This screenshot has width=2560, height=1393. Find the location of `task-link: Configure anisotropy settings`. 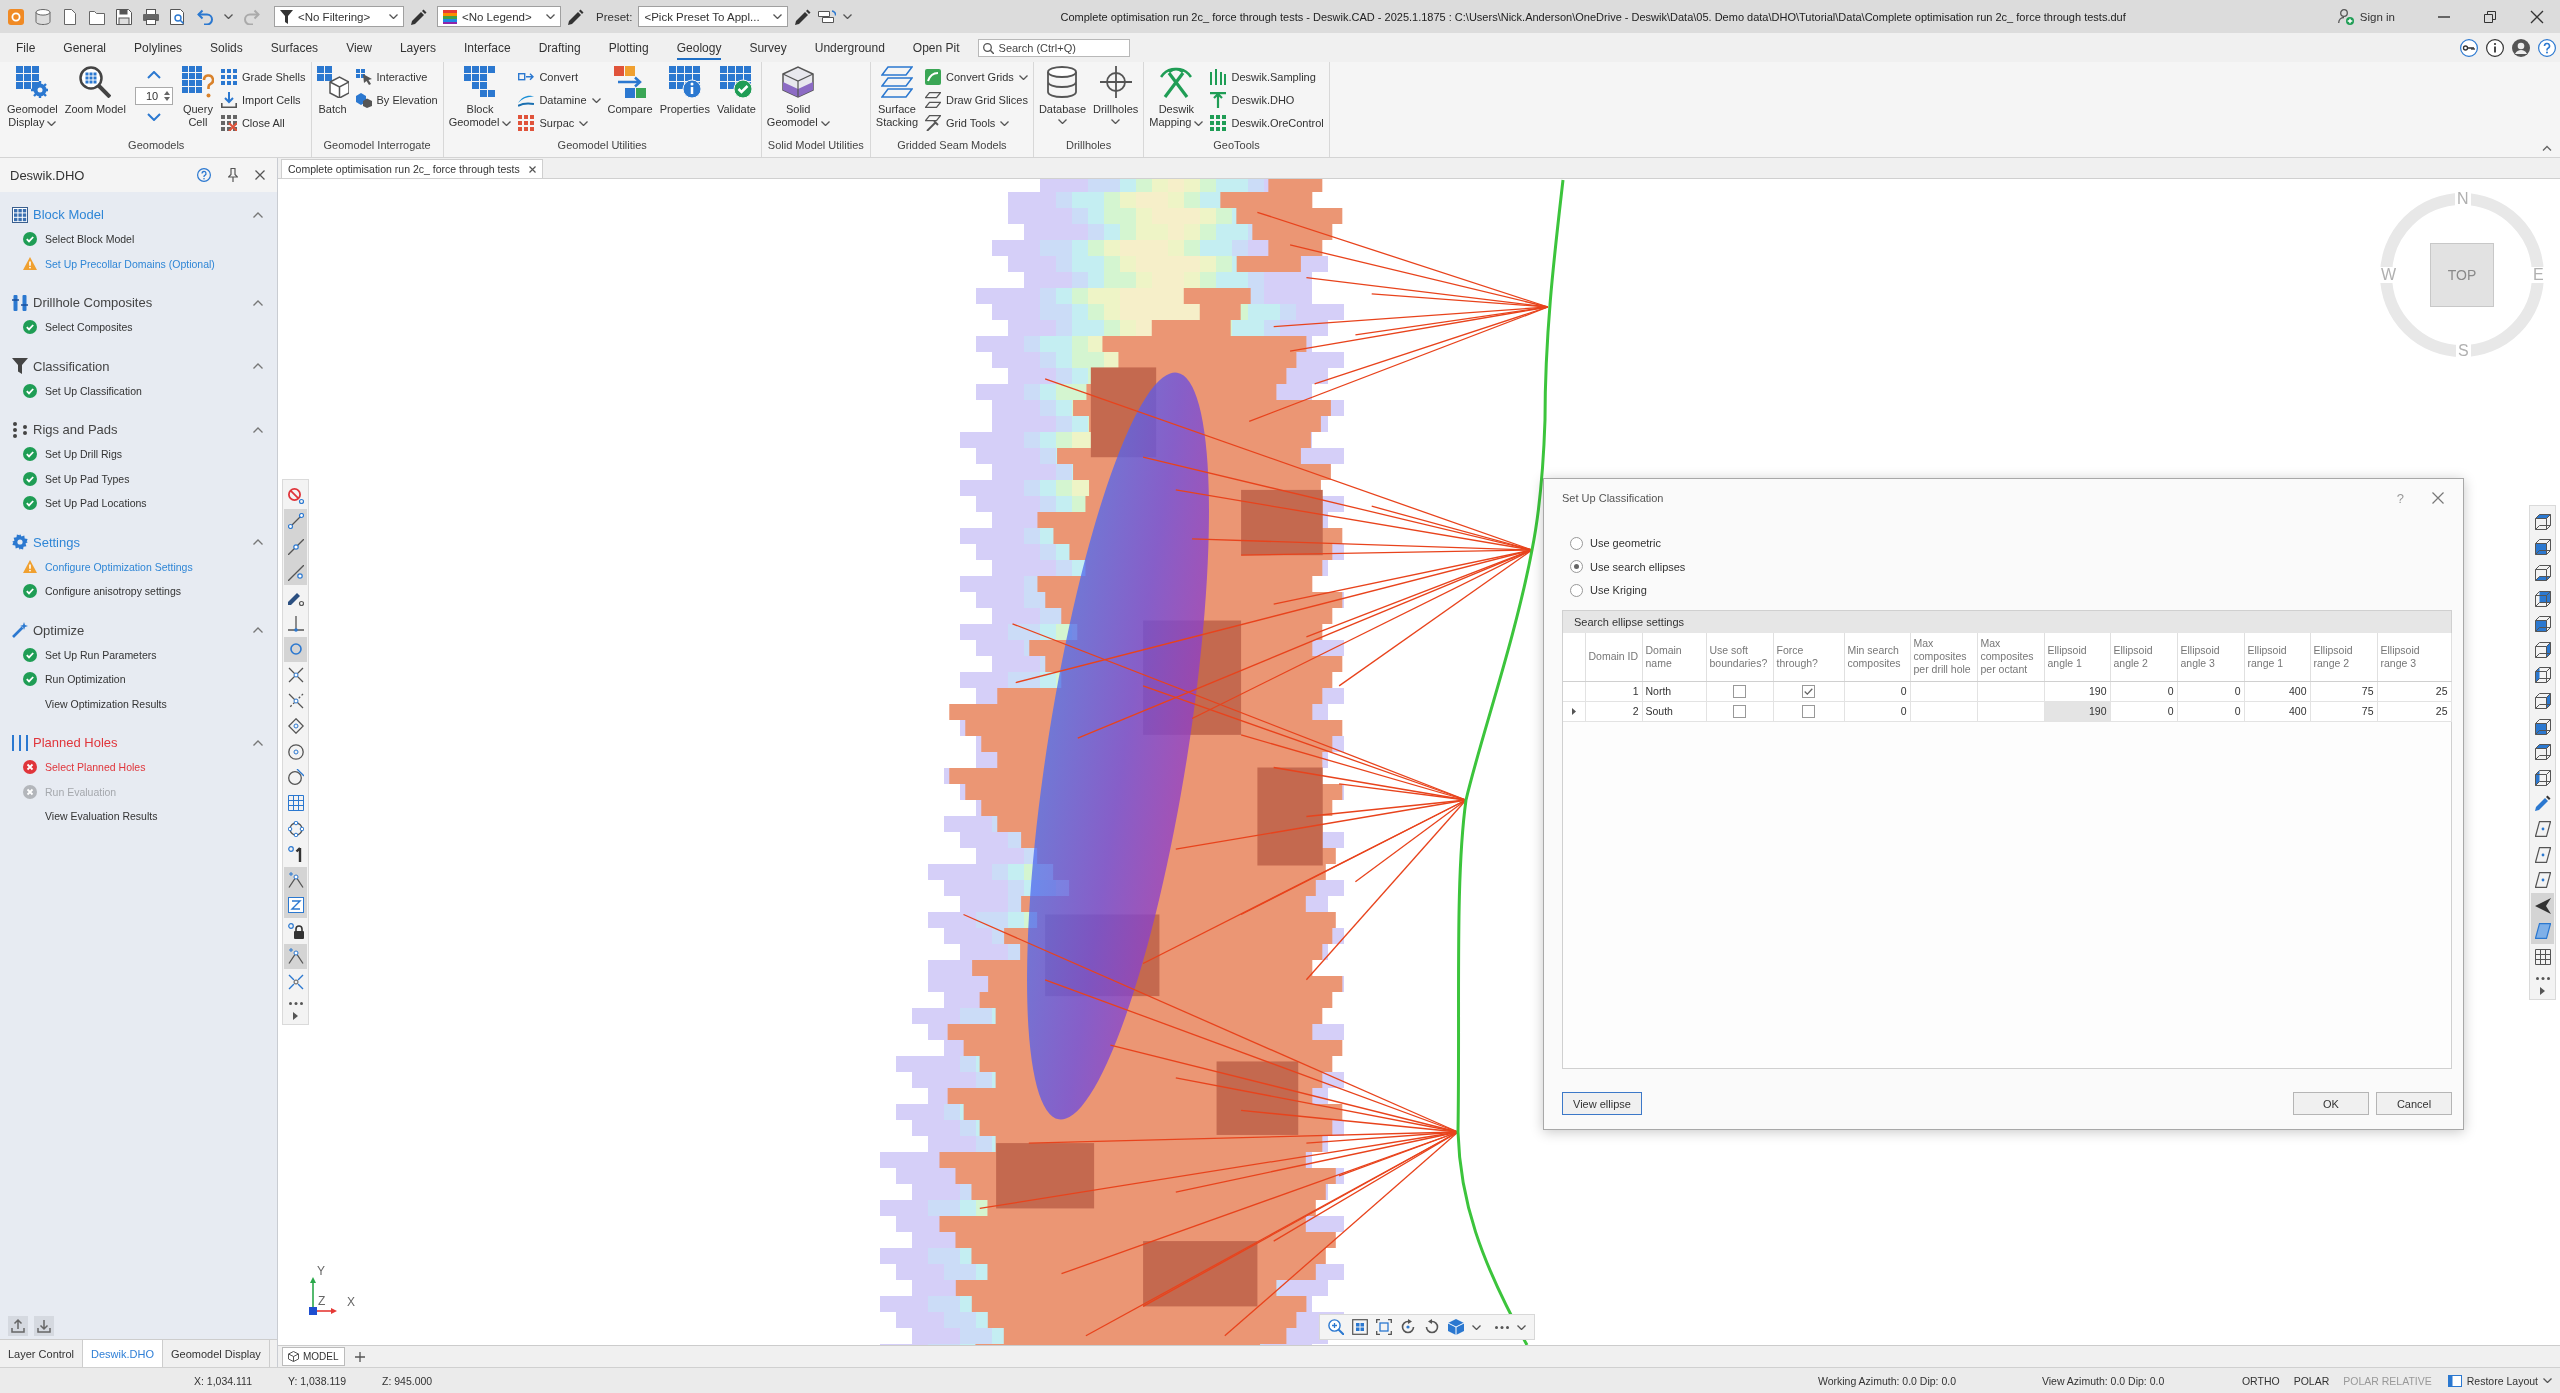

task-link: Configure anisotropy settings is located at coordinates (113, 591).